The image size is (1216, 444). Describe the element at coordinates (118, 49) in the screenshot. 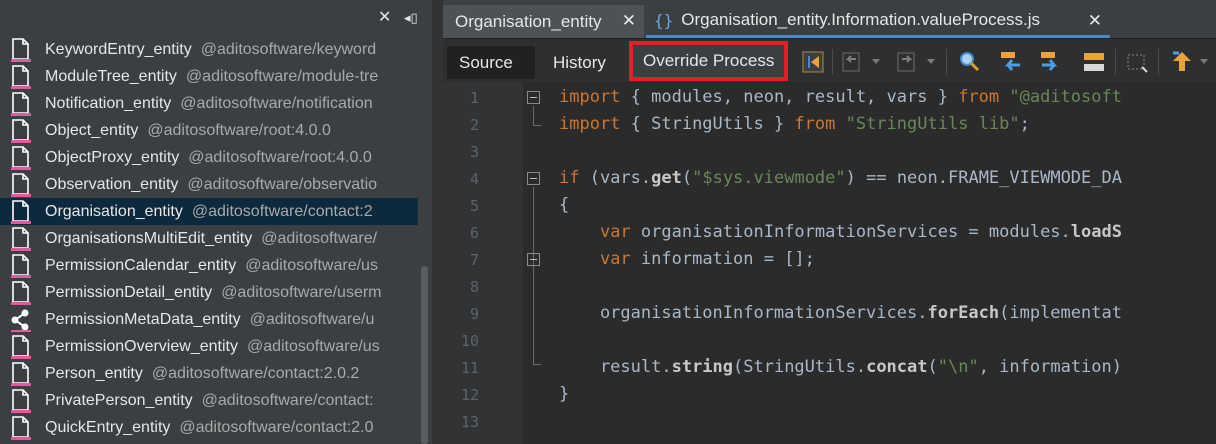

I see `tree-item-name: KeywordEntry_entity` at that location.